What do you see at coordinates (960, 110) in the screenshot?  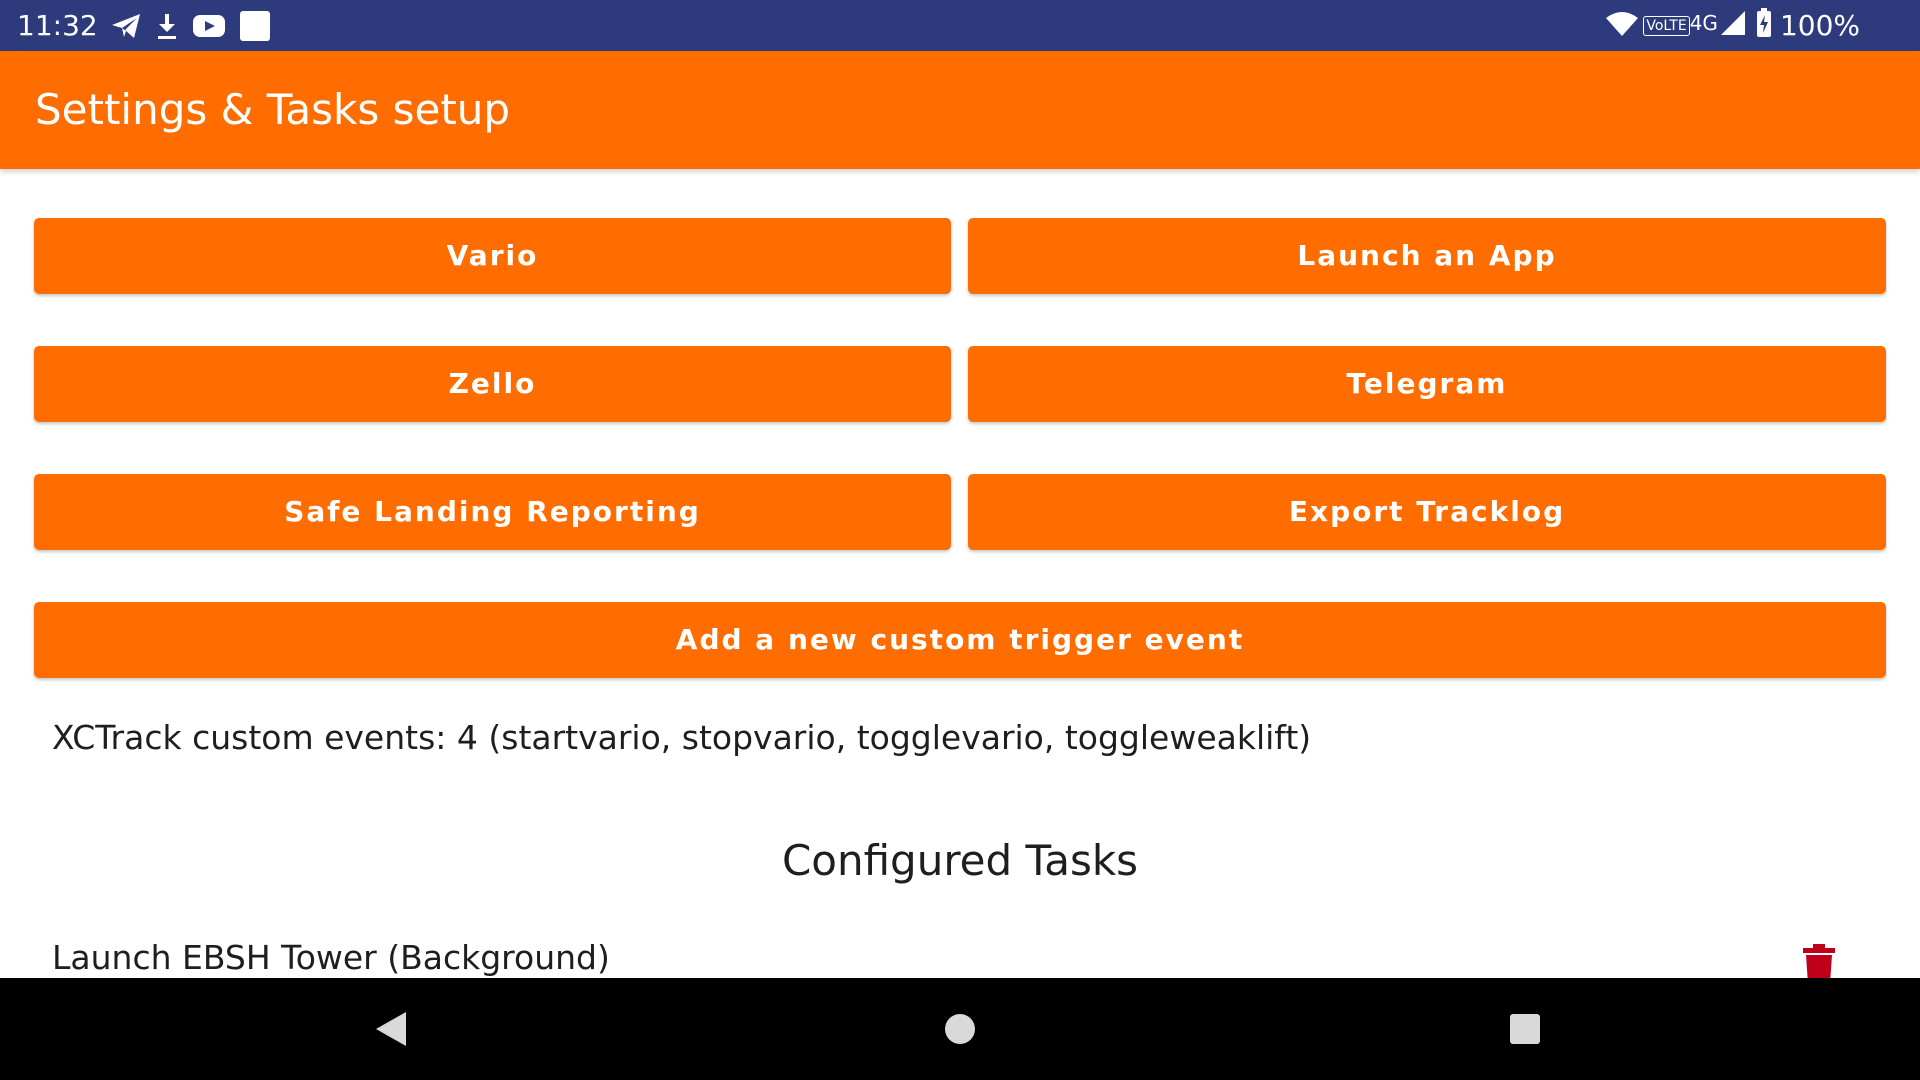 I see `app-bar: Settings & Tasks setup` at bounding box center [960, 110].